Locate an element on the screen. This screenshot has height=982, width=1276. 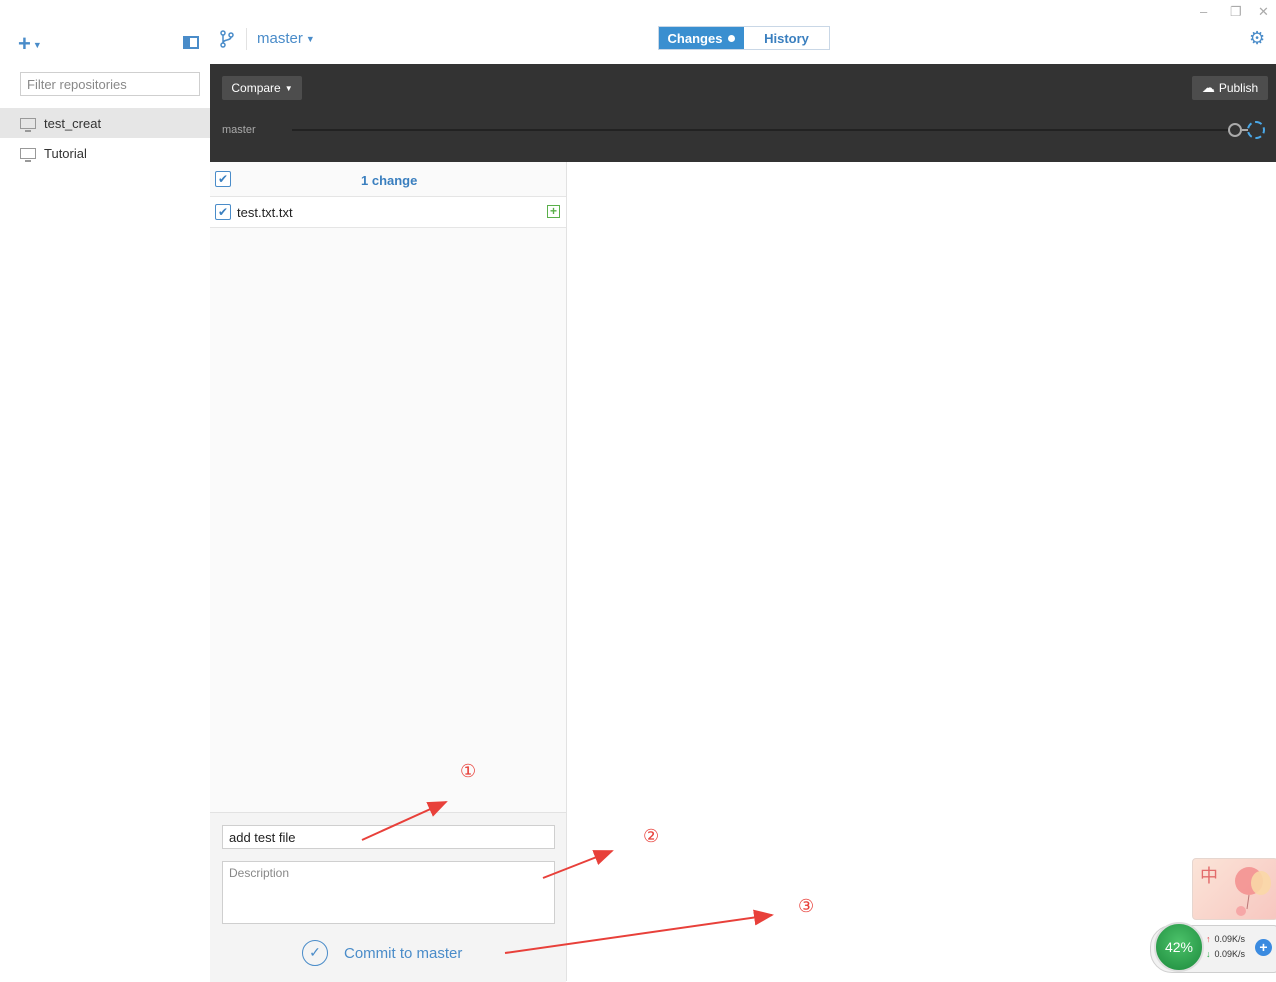
annotation-arrows is located at coordinates (567, 877).